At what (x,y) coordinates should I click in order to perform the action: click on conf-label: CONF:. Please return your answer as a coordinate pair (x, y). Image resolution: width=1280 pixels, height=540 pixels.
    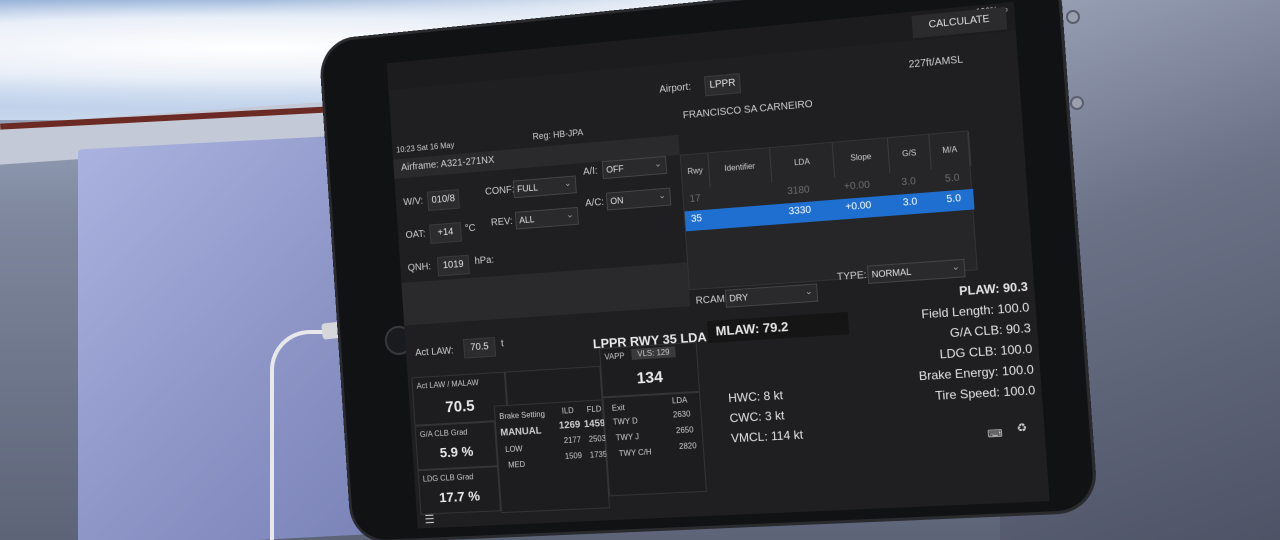
    Looking at the image, I should click on (499, 191).